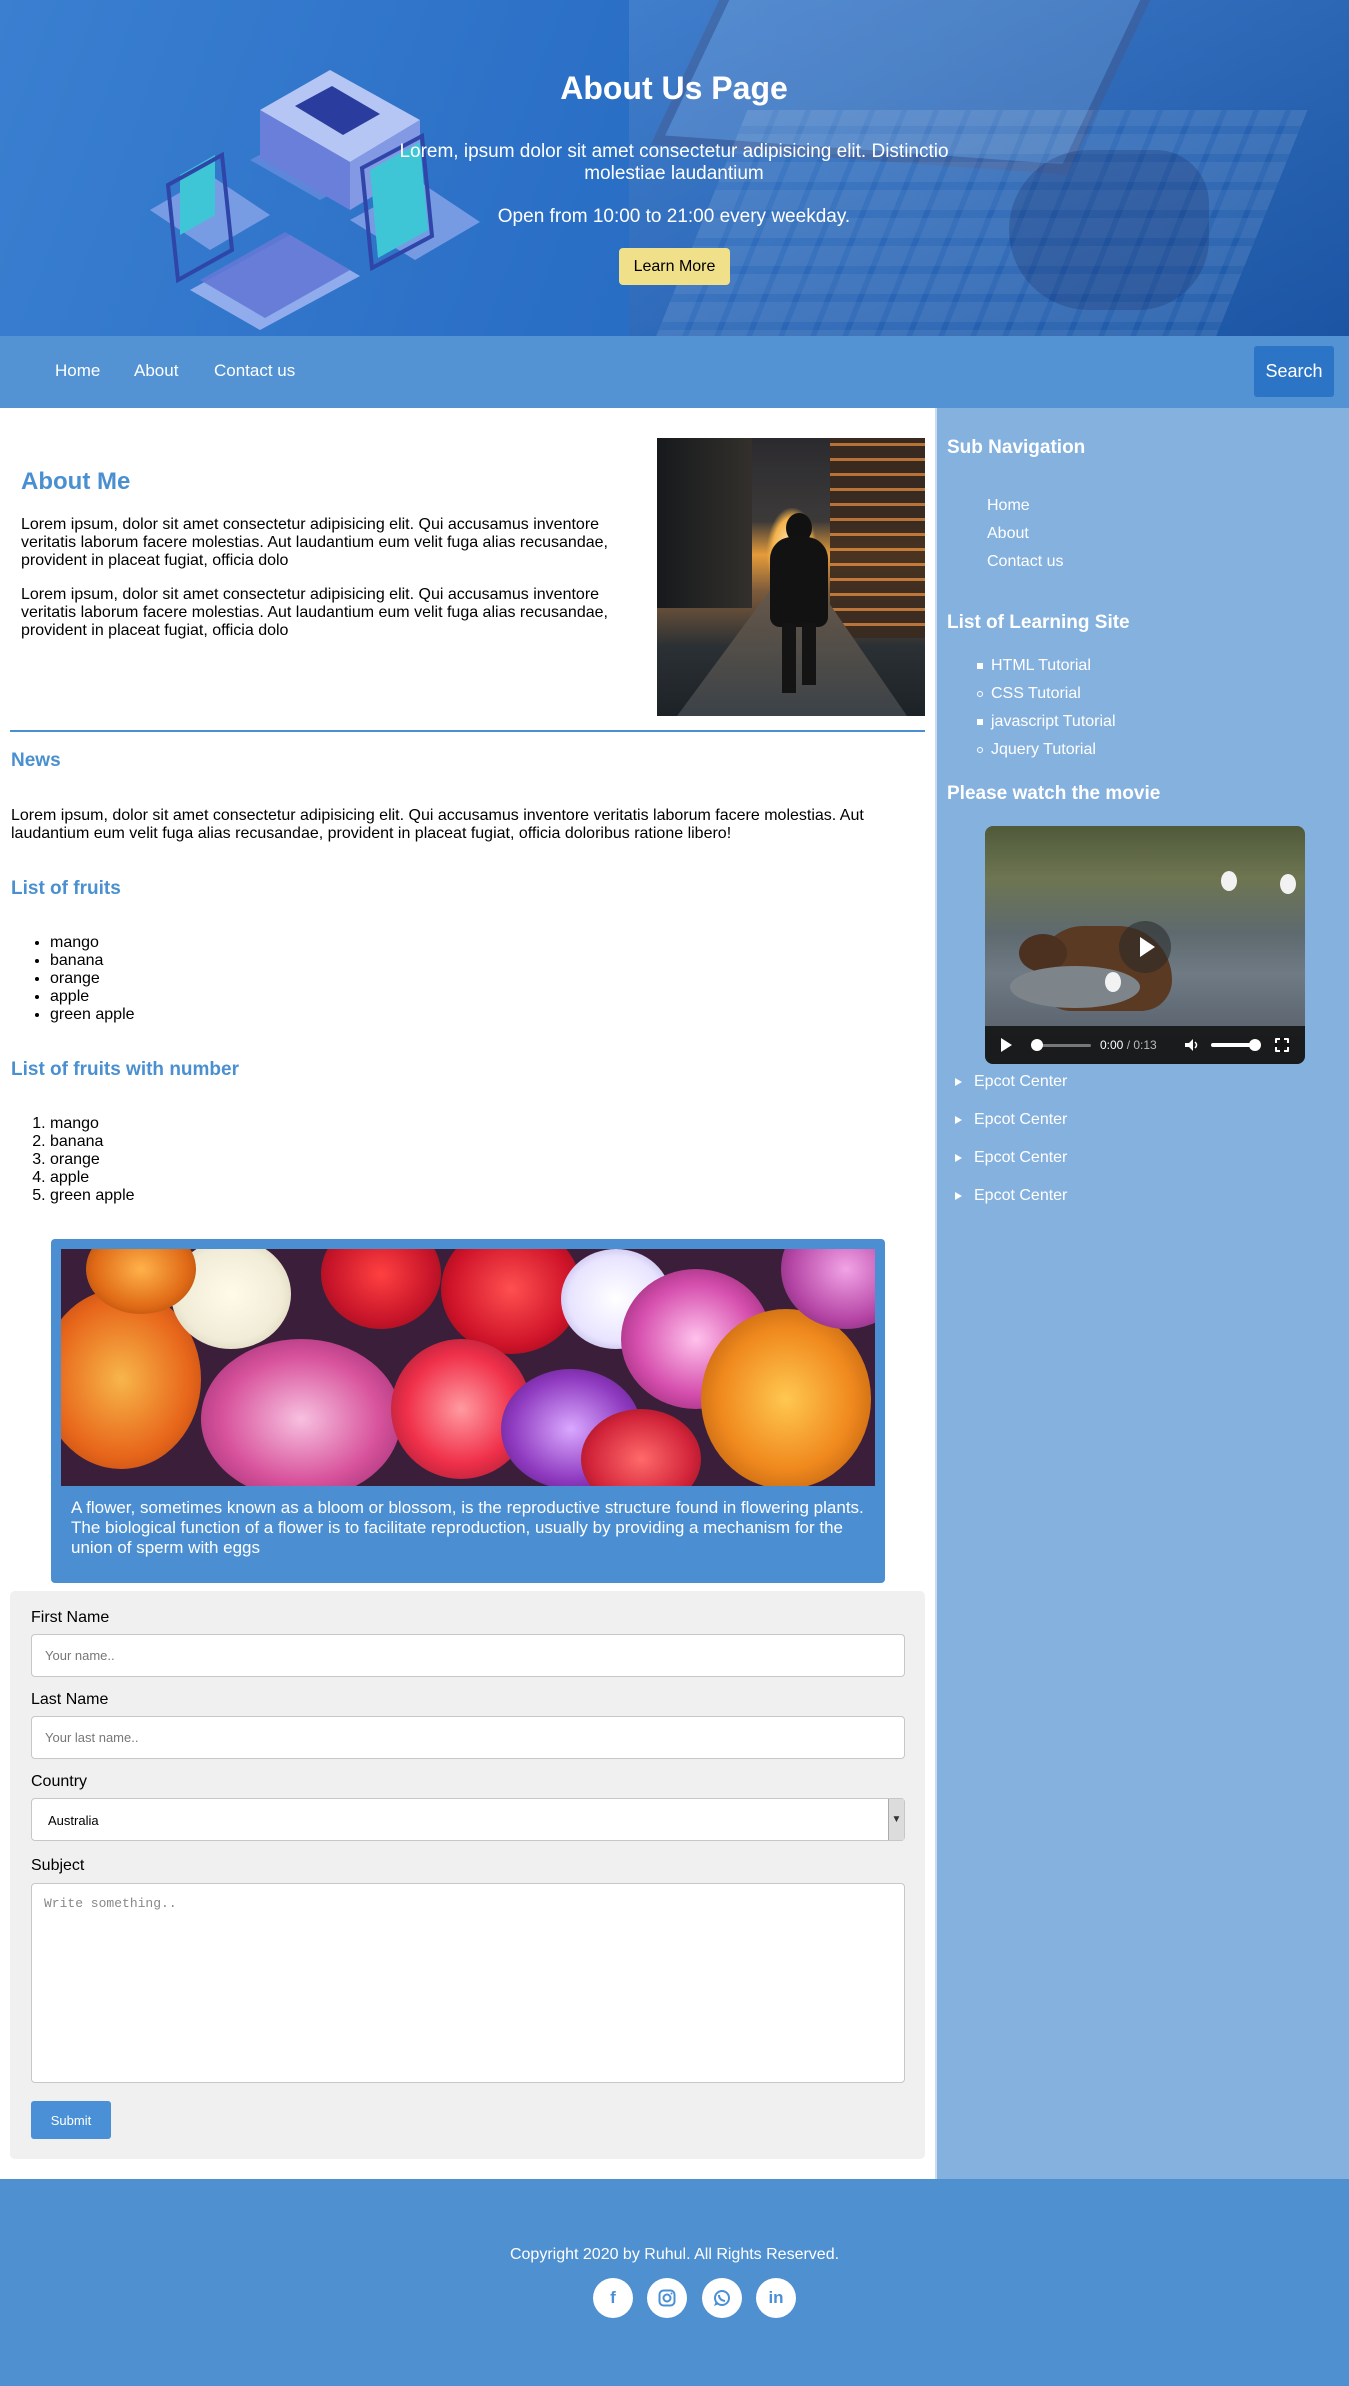 This screenshot has width=1349, height=2386. What do you see at coordinates (468, 1737) in the screenshot?
I see `last-name-input` at bounding box center [468, 1737].